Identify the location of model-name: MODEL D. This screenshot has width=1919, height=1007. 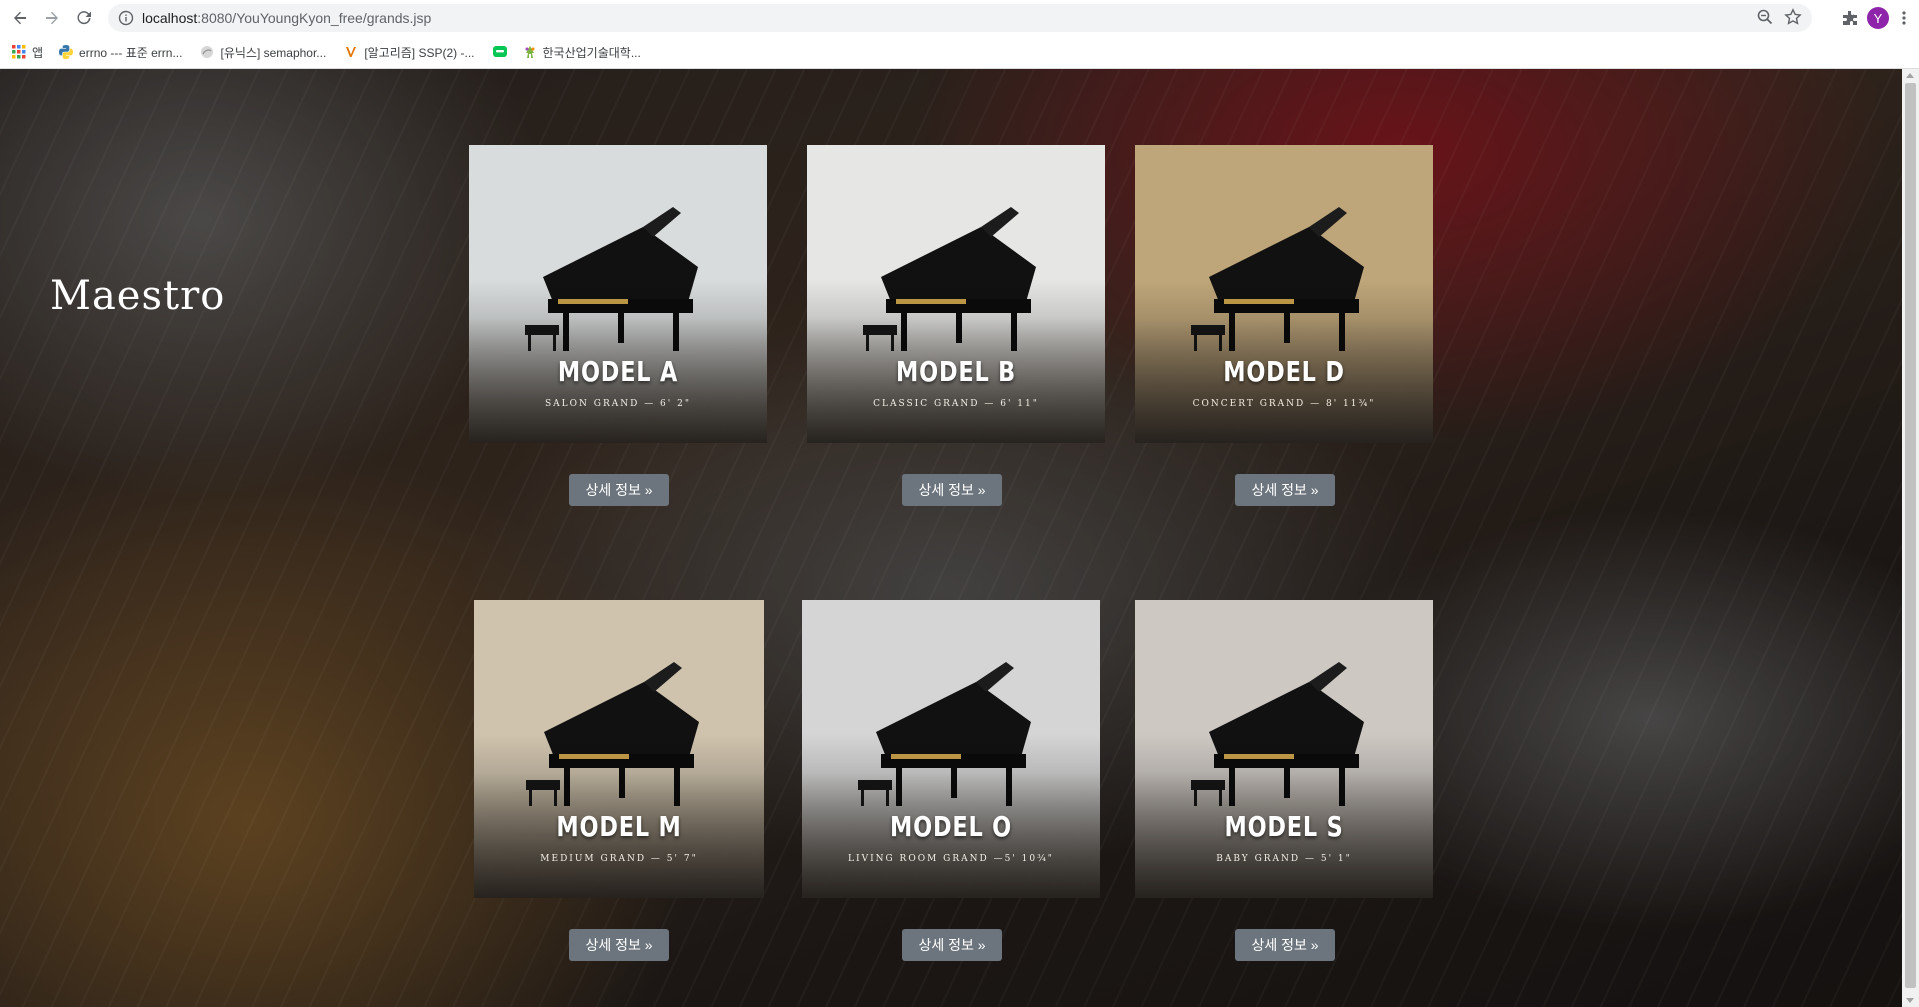
(1284, 371).